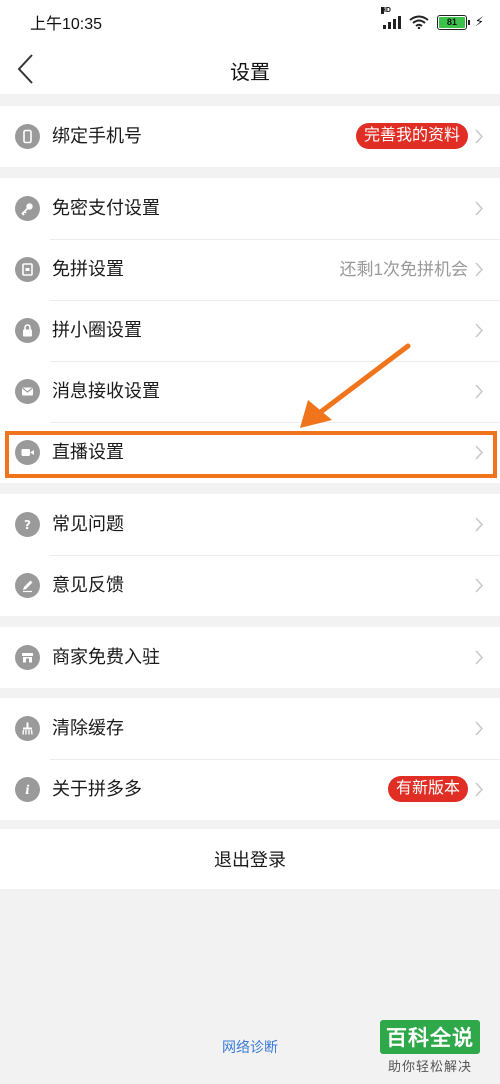 The height and width of the screenshot is (1084, 500). I want to click on cellular-signal-icon: HD, so click(390, 18).